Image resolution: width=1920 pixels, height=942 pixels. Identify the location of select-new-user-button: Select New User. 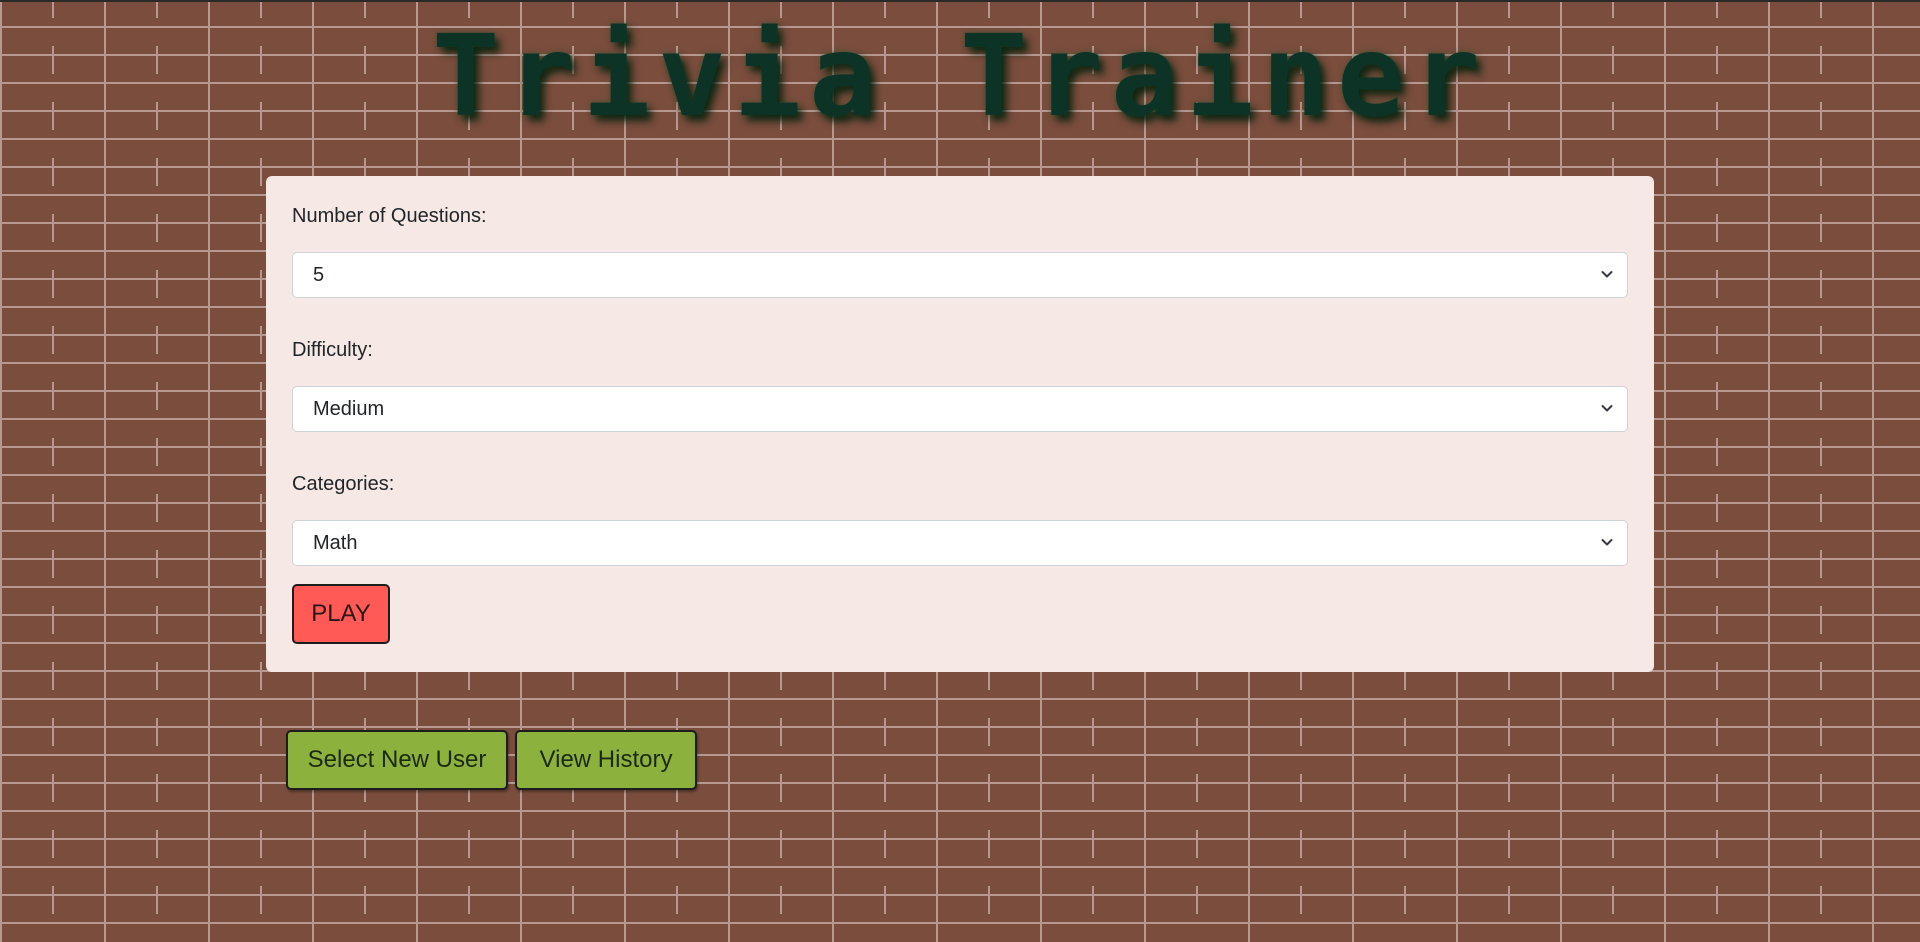
(397, 760).